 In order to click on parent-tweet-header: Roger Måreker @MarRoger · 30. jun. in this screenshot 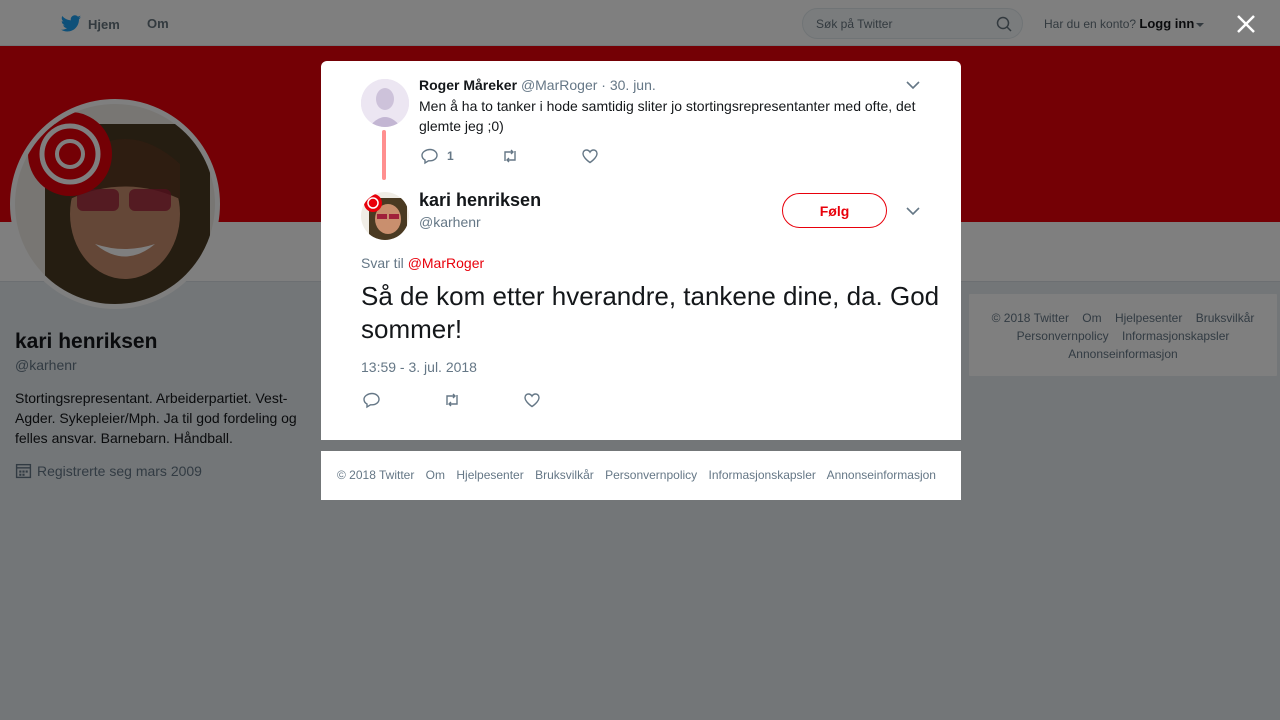, I will do `click(537, 85)`.